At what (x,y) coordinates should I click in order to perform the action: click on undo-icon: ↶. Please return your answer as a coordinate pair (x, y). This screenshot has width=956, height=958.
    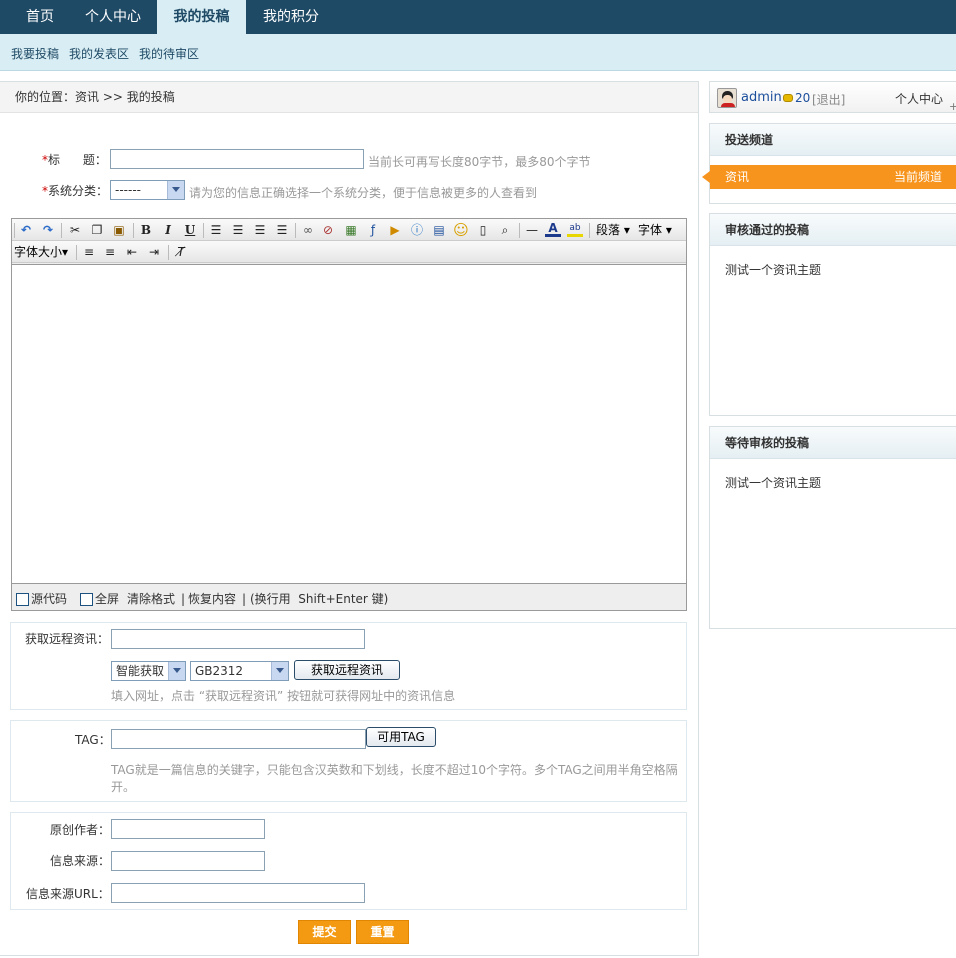
    Looking at the image, I should click on (26, 230).